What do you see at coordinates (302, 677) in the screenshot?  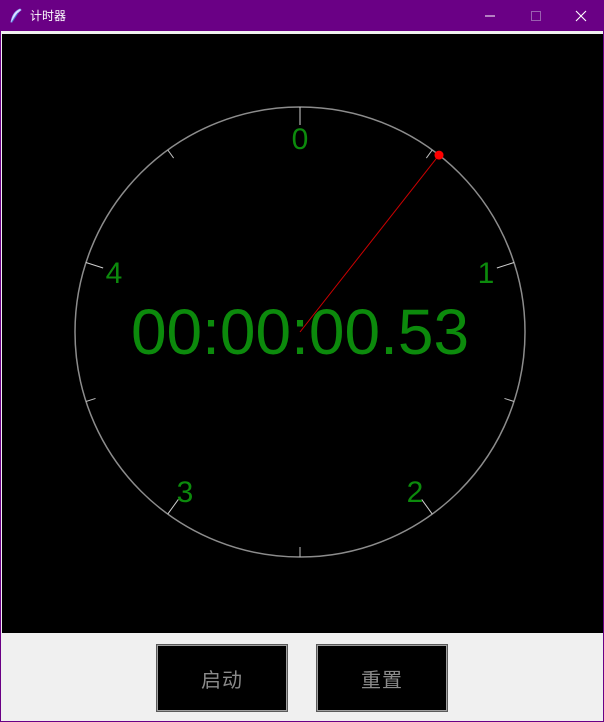 I see `control-bar: 启动 重置` at bounding box center [302, 677].